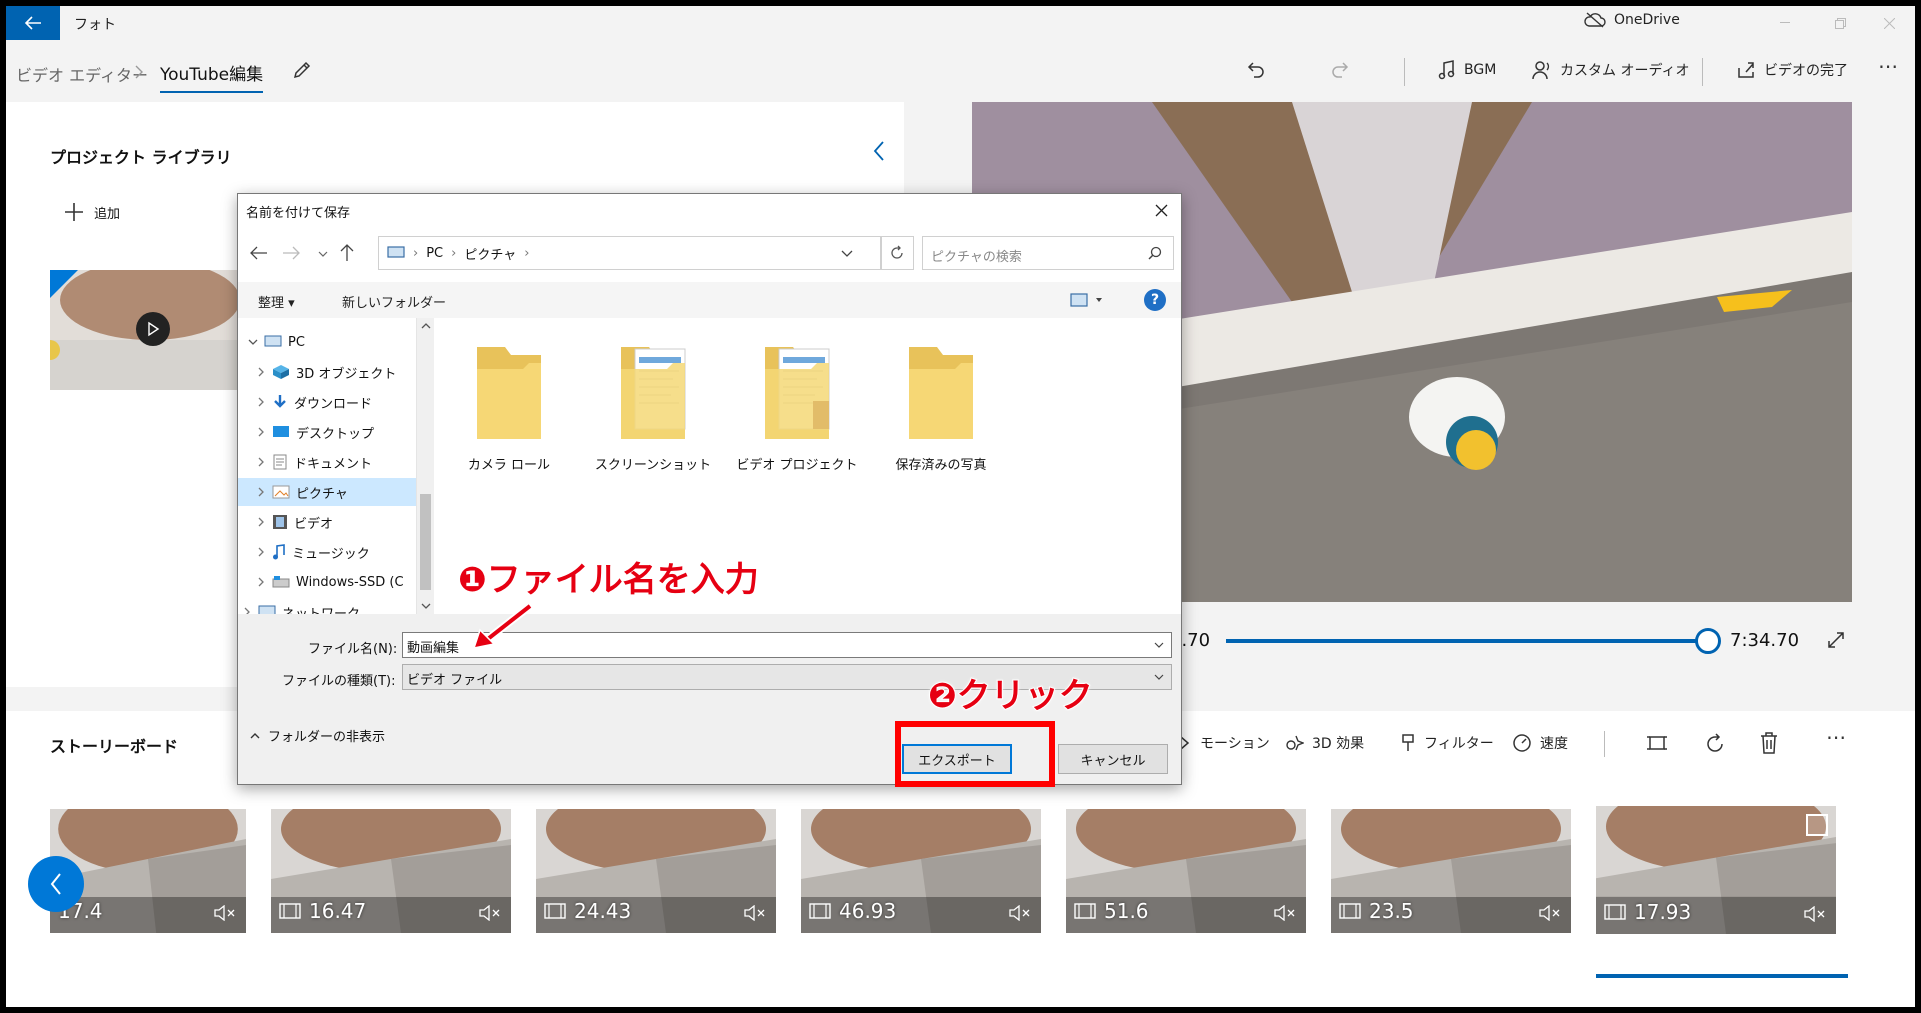 The image size is (1921, 1013). I want to click on share-export-icon, so click(1746, 70).